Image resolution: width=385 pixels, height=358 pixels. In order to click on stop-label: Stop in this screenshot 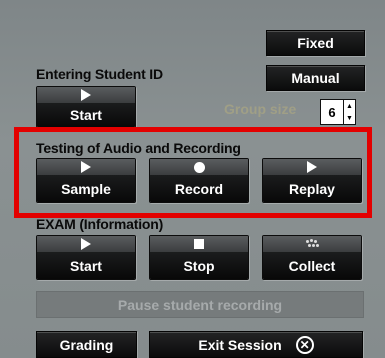, I will do `click(199, 265)`.